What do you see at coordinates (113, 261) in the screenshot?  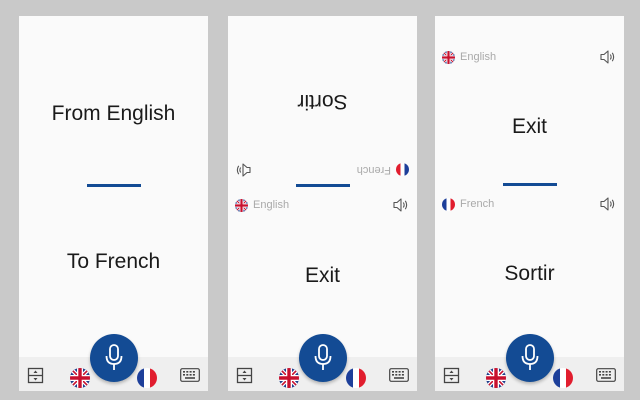 I see `target-language-heading: To French` at bounding box center [113, 261].